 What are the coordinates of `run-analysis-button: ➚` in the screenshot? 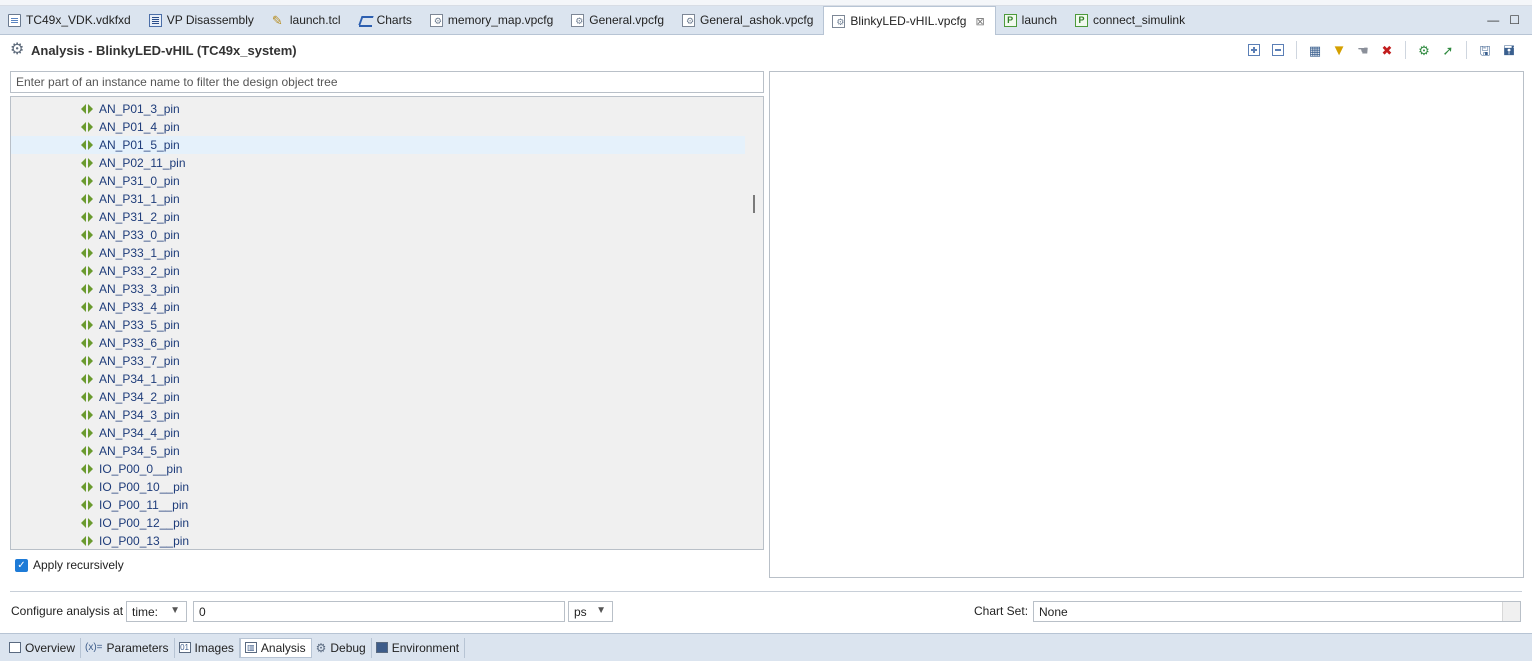 It's located at (1448, 50).